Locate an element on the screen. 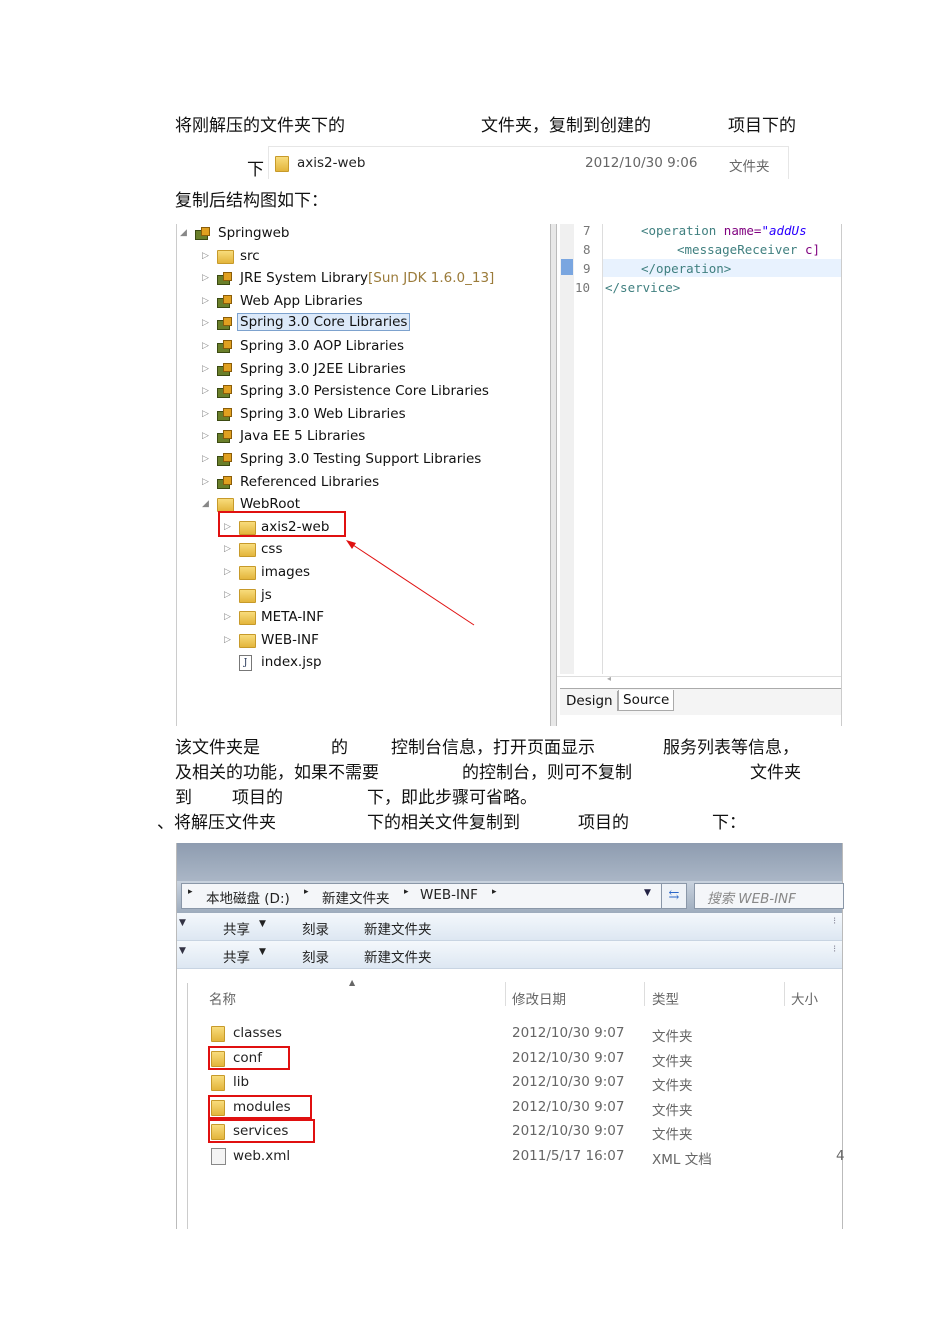  tree-item-suffix: [Sun JDK 1.6.0_13] is located at coordinates (431, 278).